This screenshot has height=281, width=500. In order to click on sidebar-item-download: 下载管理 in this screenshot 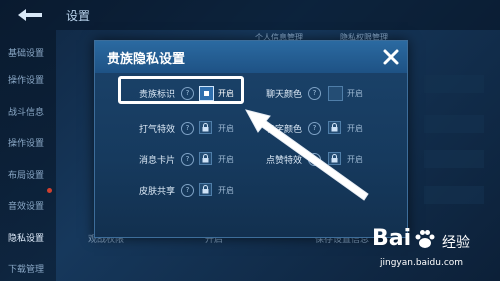, I will do `click(26, 268)`.